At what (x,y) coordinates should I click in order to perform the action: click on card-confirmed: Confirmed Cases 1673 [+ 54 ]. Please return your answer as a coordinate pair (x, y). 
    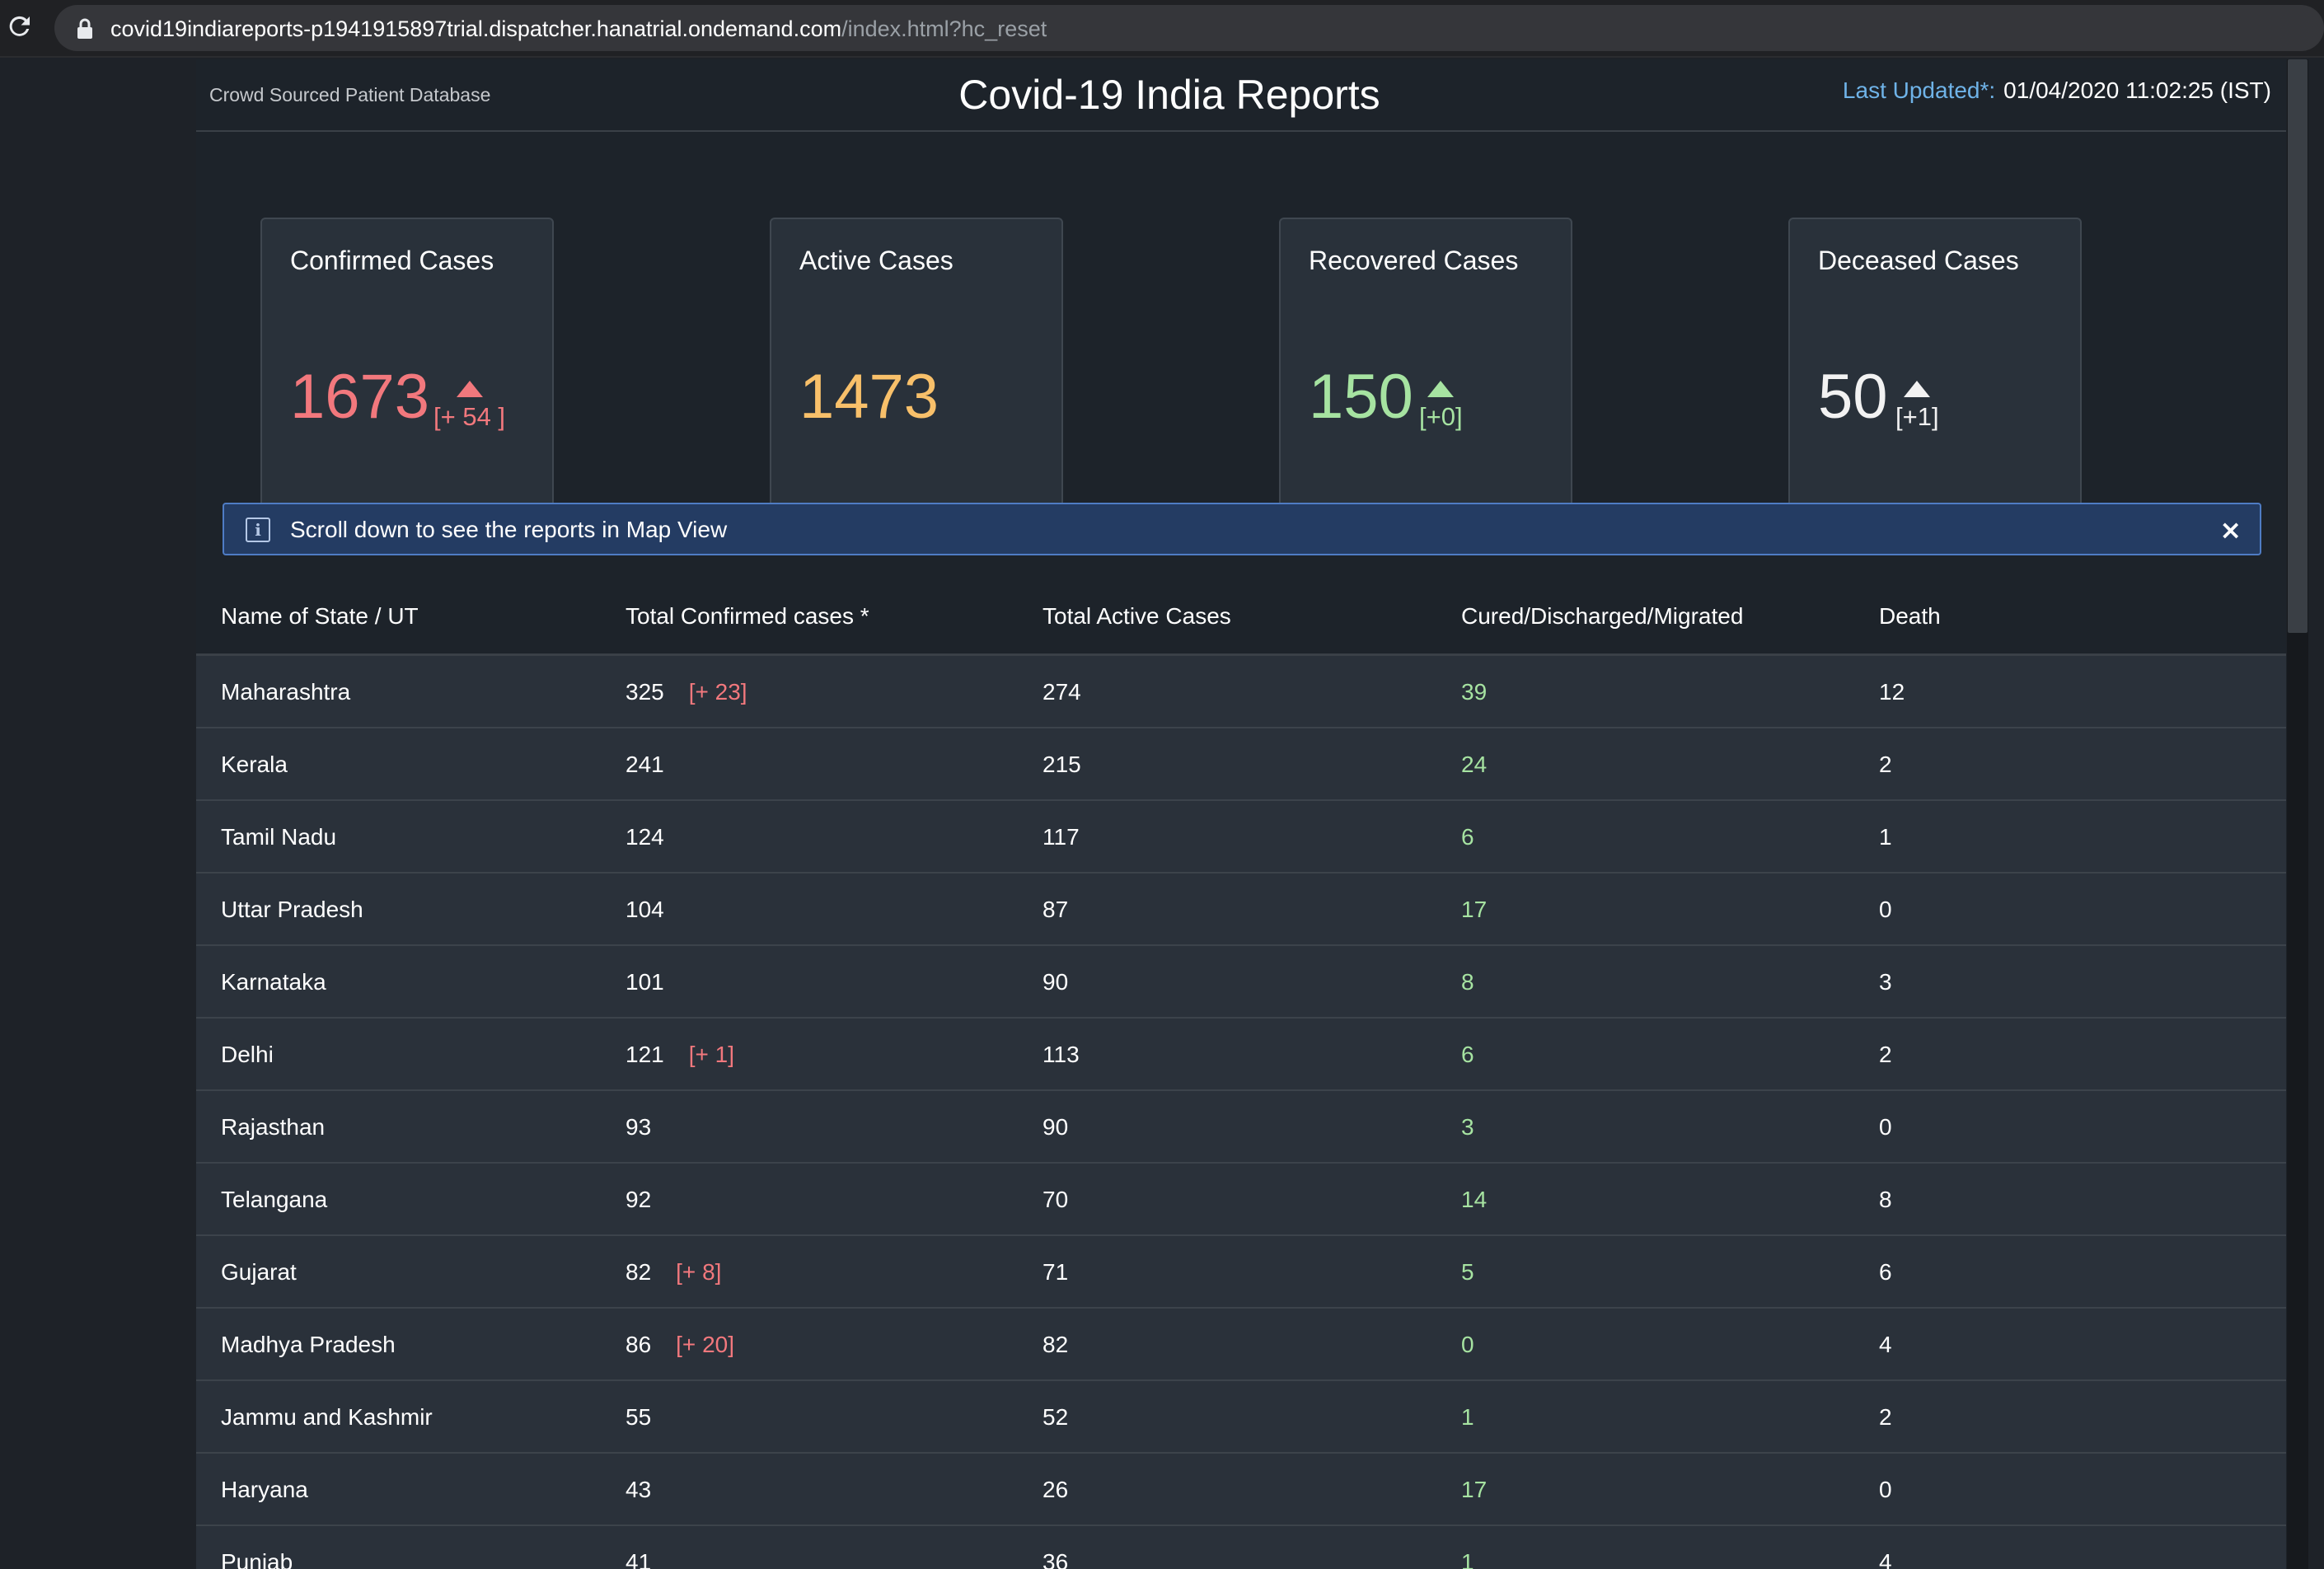
    Looking at the image, I should click on (407, 364).